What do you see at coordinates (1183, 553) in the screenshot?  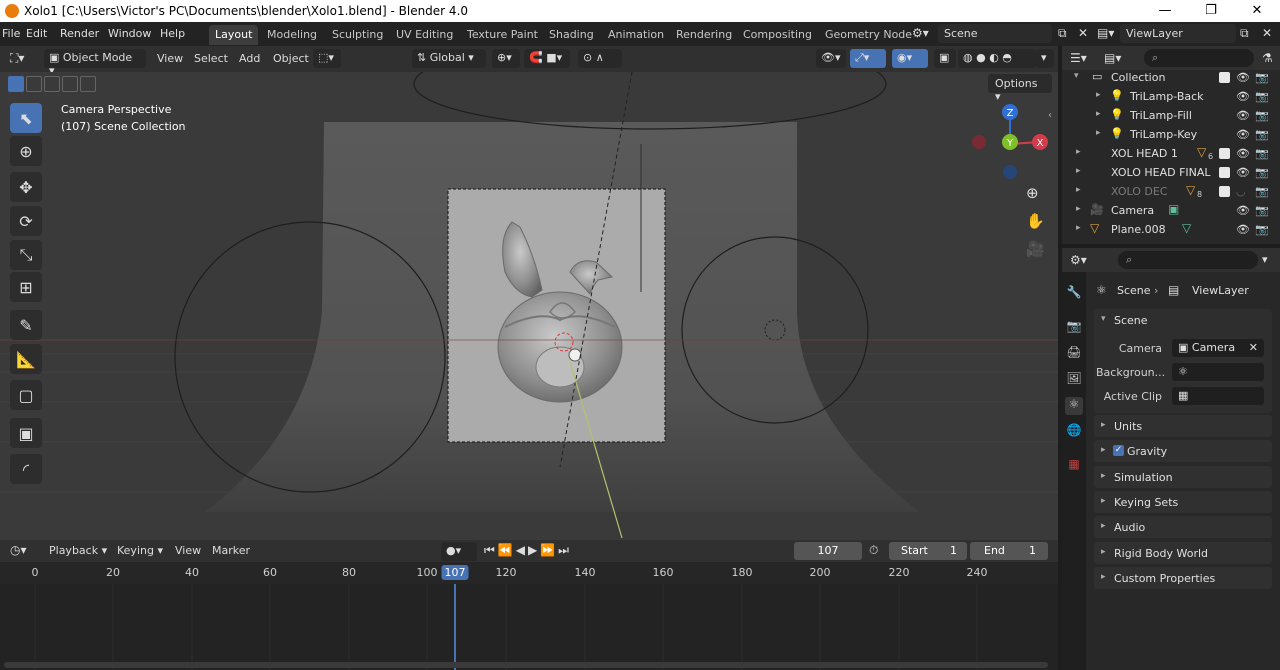 I see `rigid-body-world-panel: ▸ Rigid Body World` at bounding box center [1183, 553].